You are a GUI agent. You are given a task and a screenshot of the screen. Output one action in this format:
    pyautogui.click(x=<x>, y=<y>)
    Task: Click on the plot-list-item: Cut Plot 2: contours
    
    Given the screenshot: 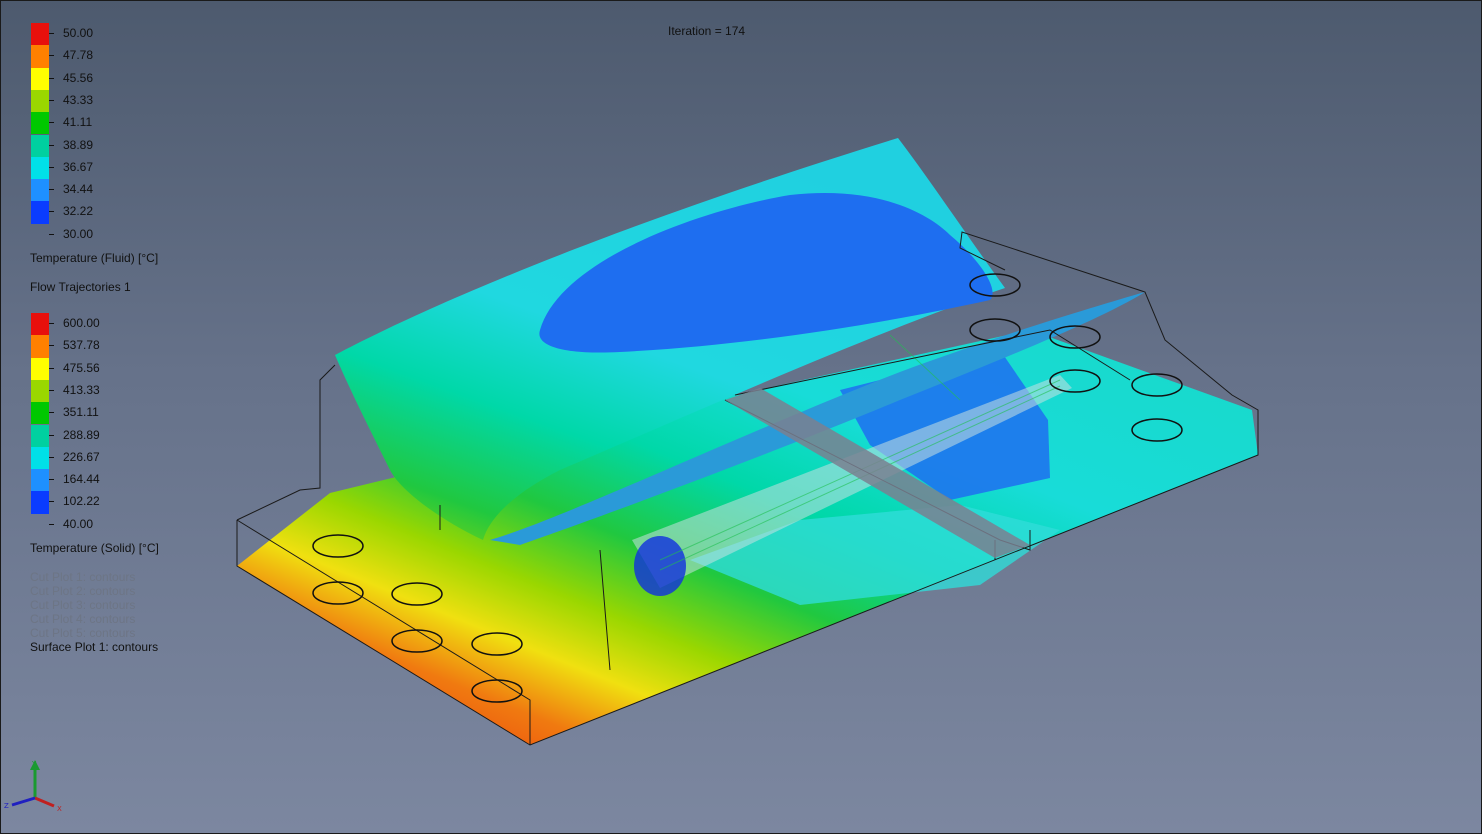 What is the action you would take?
    pyautogui.click(x=82, y=591)
    